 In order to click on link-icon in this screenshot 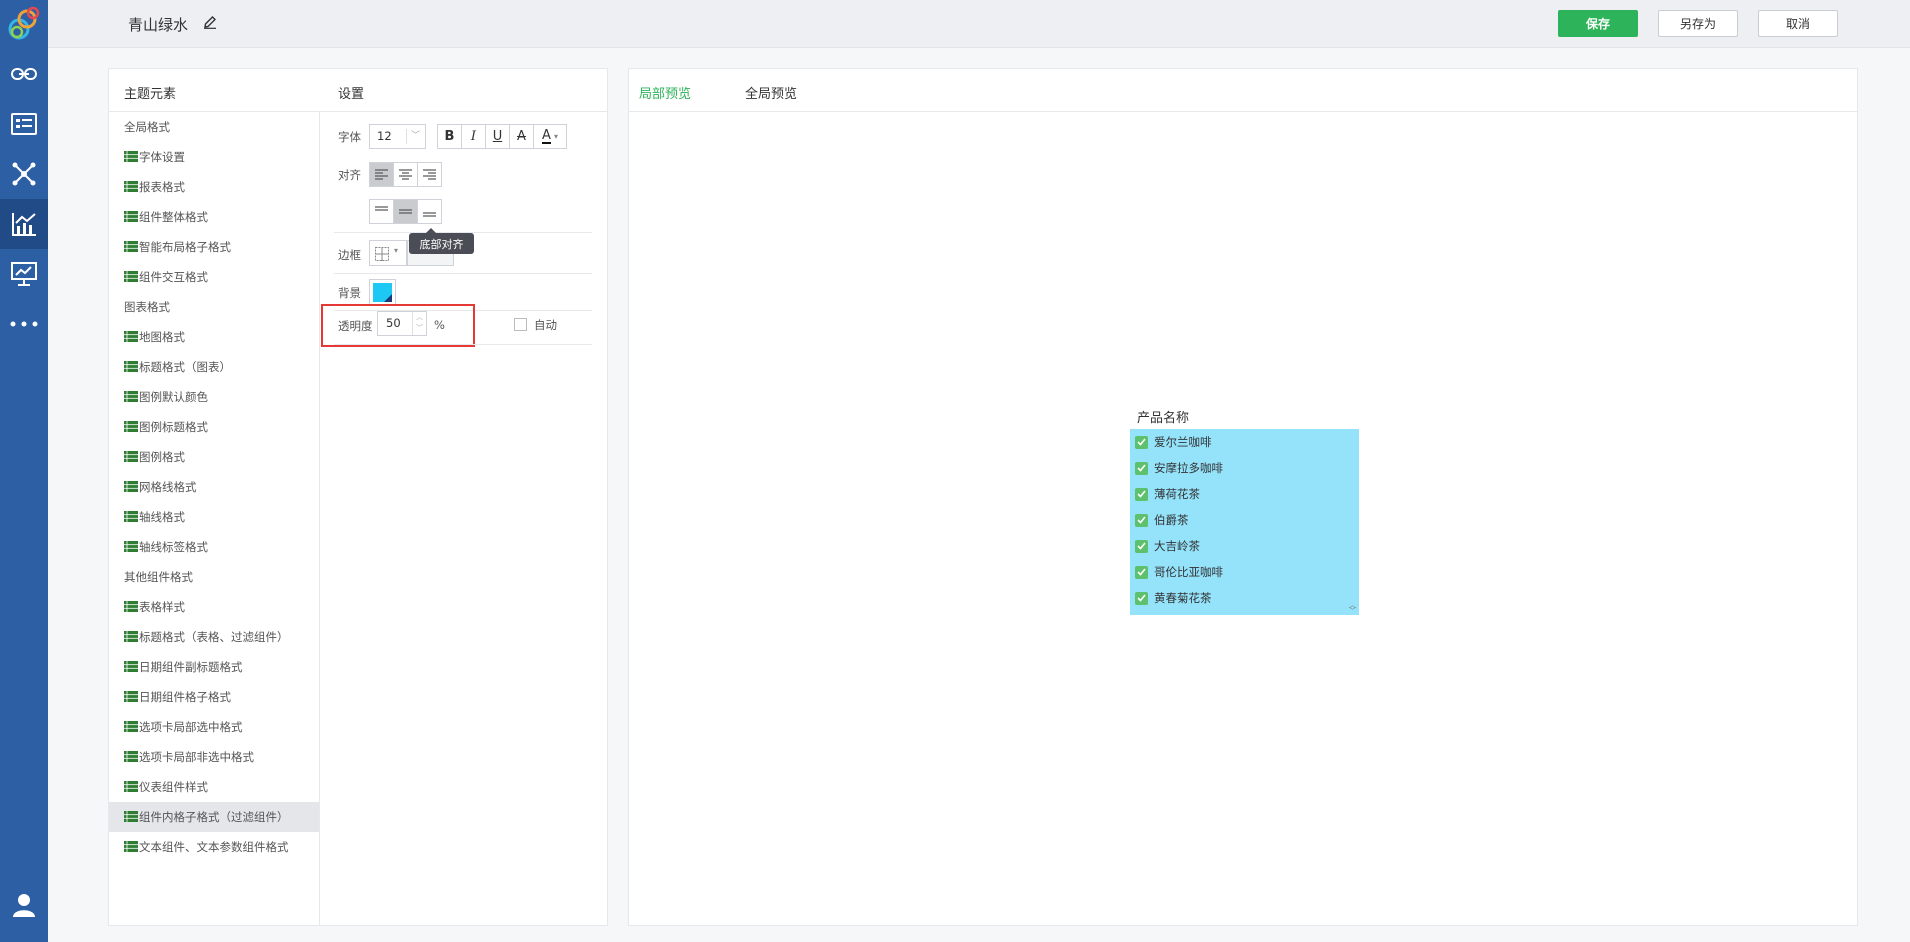, I will do `click(24, 74)`.